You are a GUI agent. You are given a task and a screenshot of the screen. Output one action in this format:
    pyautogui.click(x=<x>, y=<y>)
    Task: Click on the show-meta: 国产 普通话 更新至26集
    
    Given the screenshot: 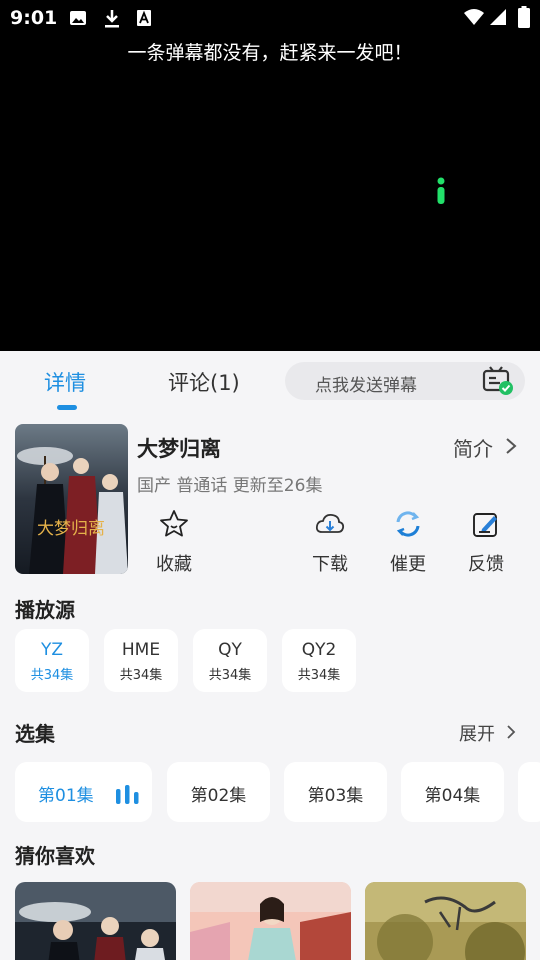 What is the action you would take?
    pyautogui.click(x=230, y=486)
    